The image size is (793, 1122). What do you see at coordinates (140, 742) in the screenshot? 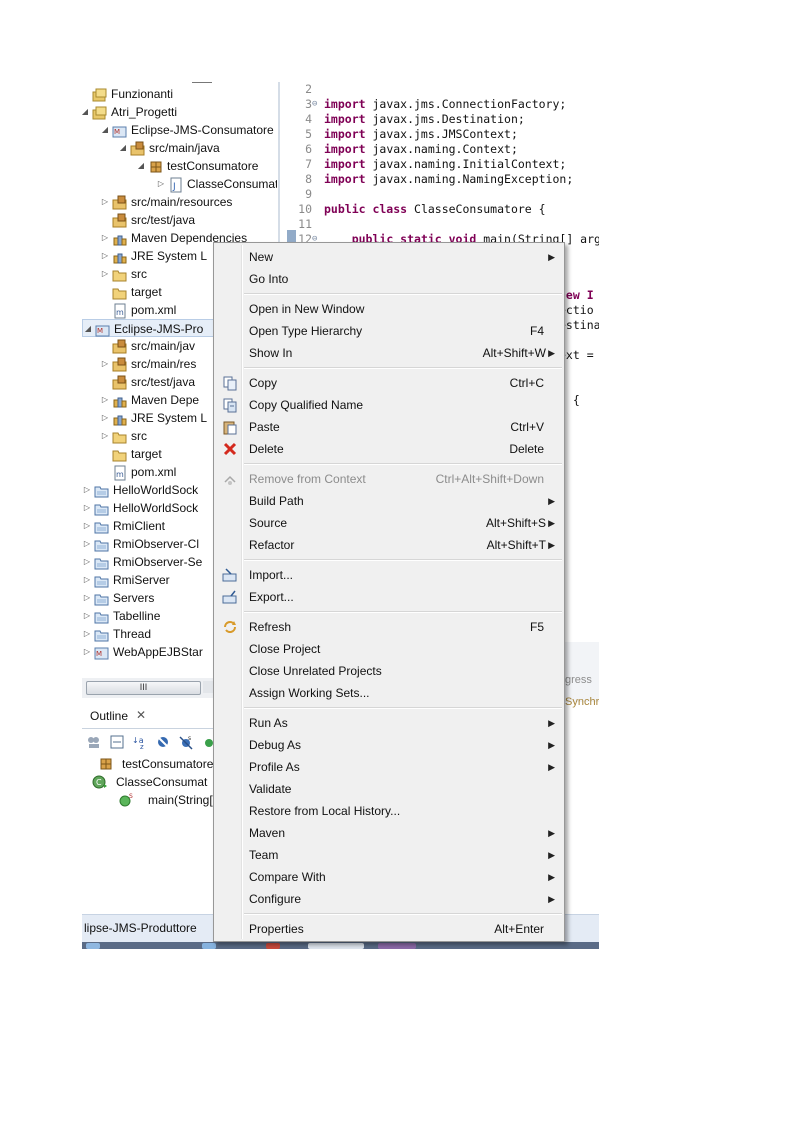
I see `sort-az-icon: ↓a z` at bounding box center [140, 742].